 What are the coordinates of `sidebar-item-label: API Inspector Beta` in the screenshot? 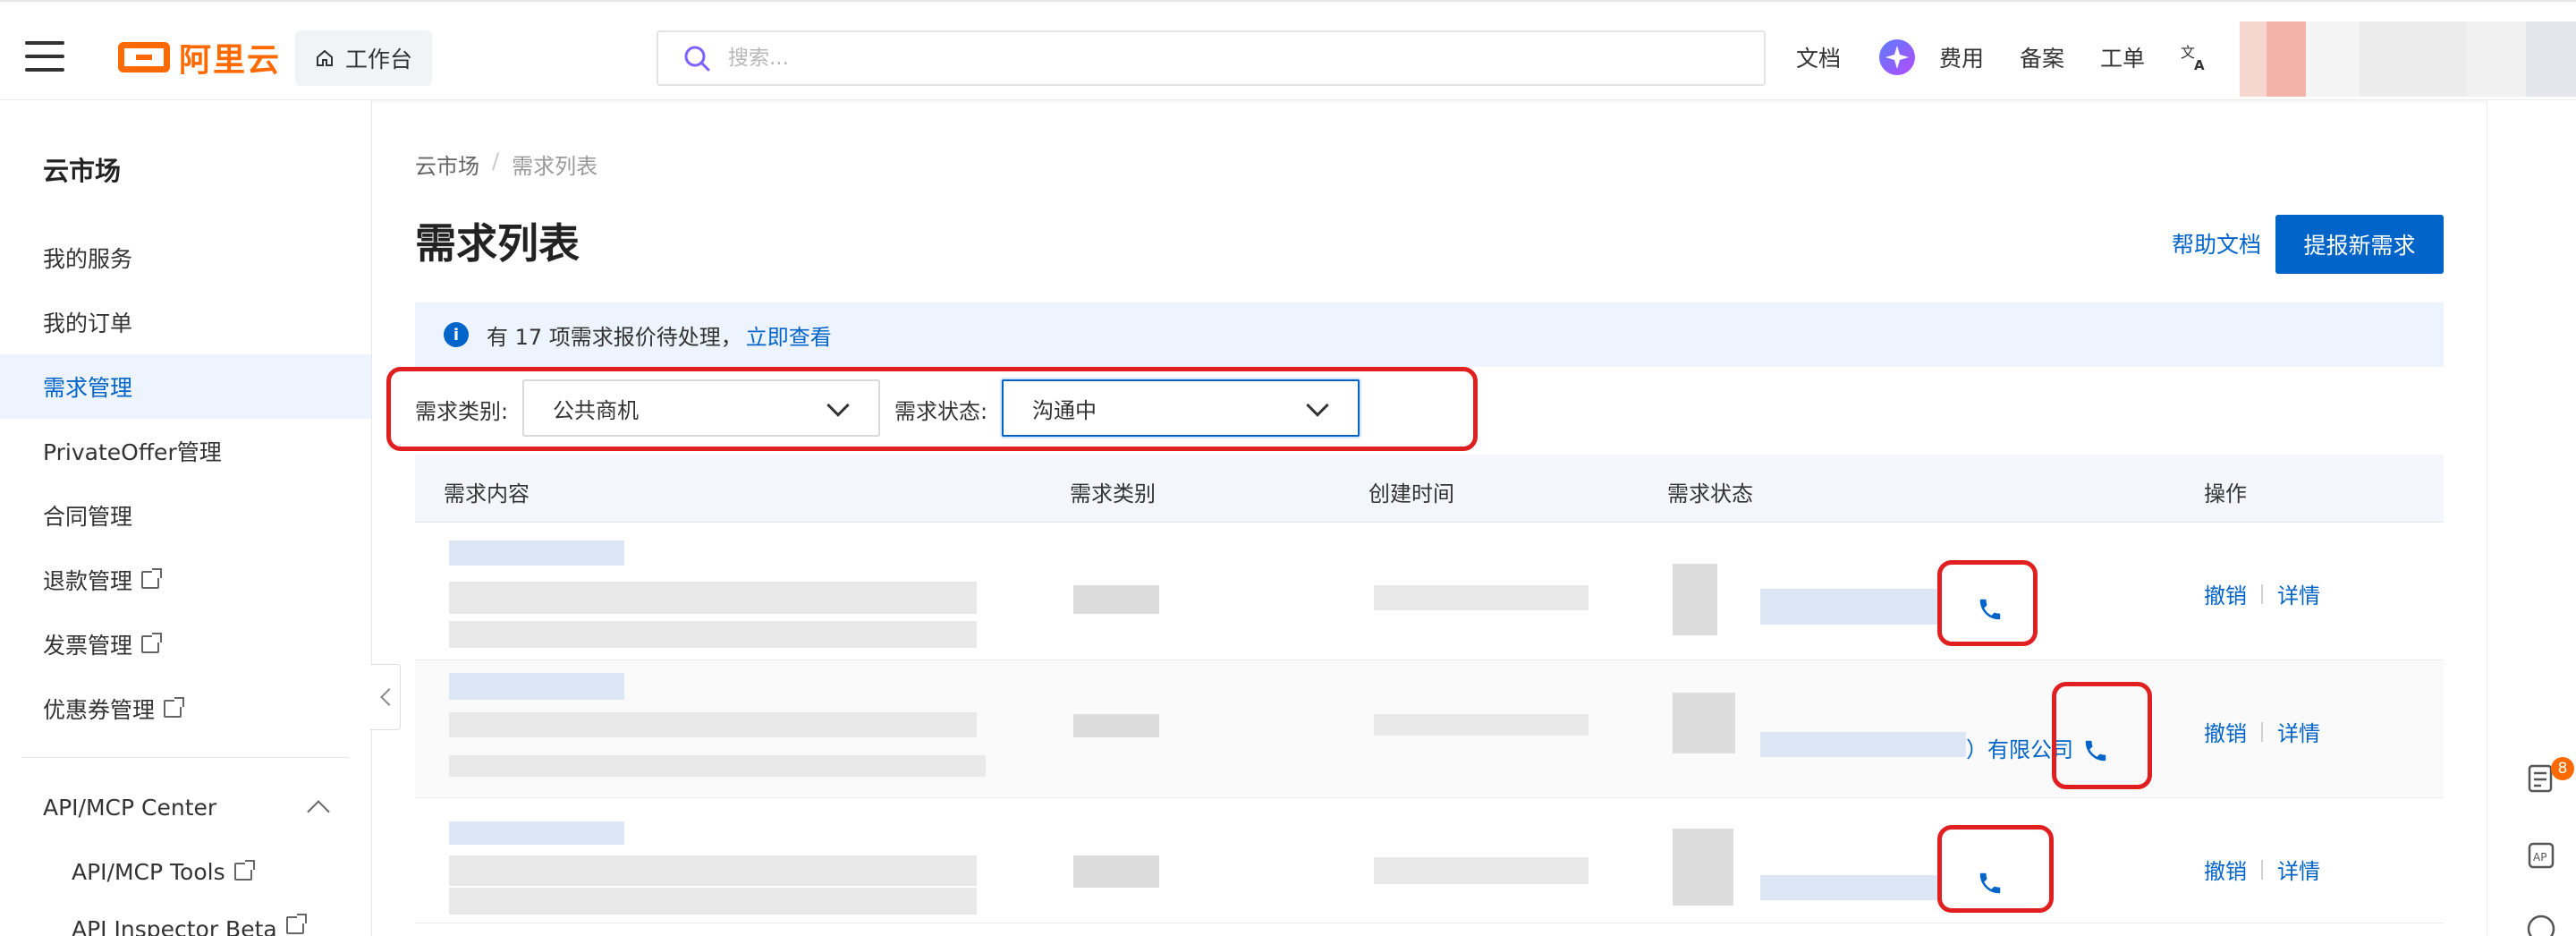 It's located at (174, 926).